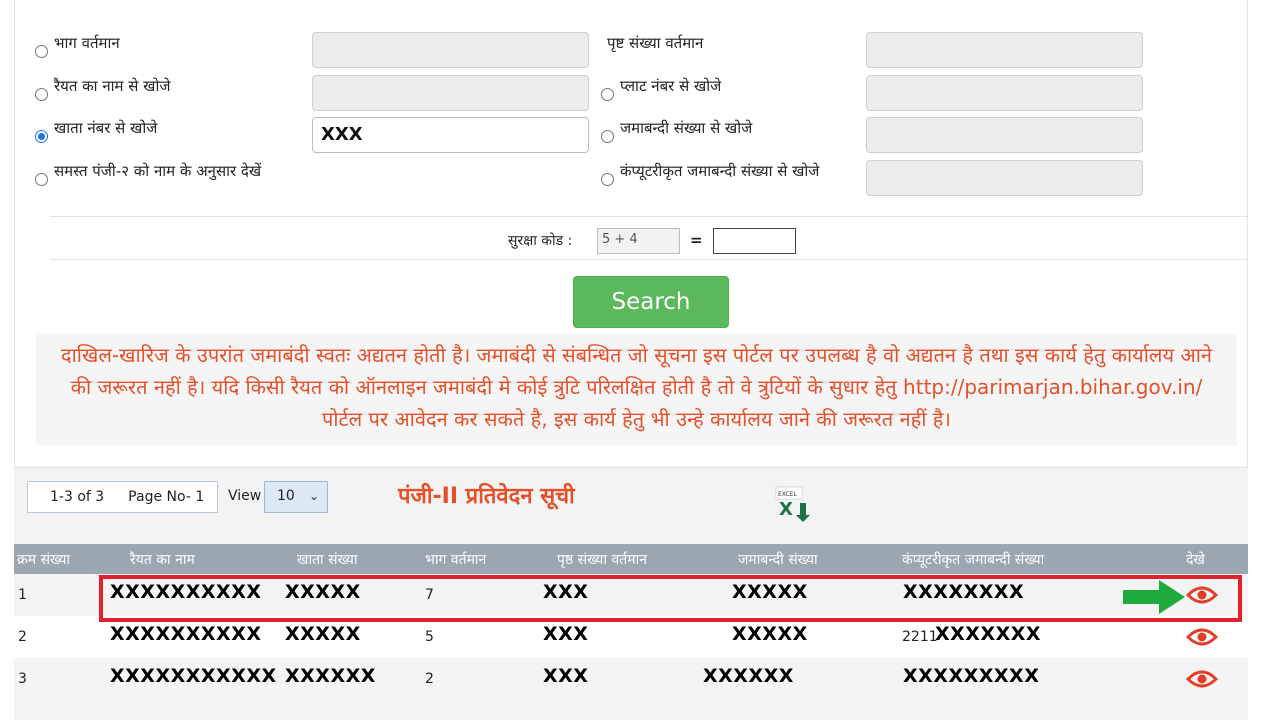 The width and height of the screenshot is (1280, 720). What do you see at coordinates (794, 504) in the screenshot?
I see `excel-export-icon: EXCEL X` at bounding box center [794, 504].